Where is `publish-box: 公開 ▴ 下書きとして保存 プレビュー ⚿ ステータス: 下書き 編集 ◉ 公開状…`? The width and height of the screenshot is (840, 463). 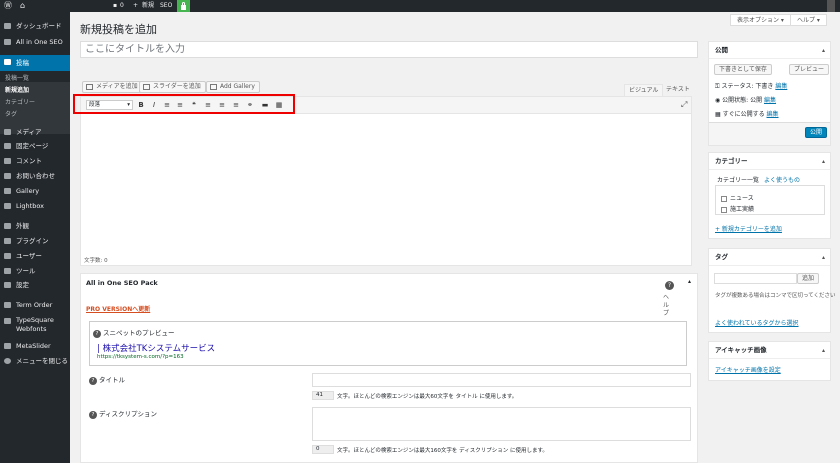 publish-box: 公開 ▴ 下書きとして保存 プレビュー ⚿ ステータス: 下書き 編集 ◉ 公開状… is located at coordinates (769, 93).